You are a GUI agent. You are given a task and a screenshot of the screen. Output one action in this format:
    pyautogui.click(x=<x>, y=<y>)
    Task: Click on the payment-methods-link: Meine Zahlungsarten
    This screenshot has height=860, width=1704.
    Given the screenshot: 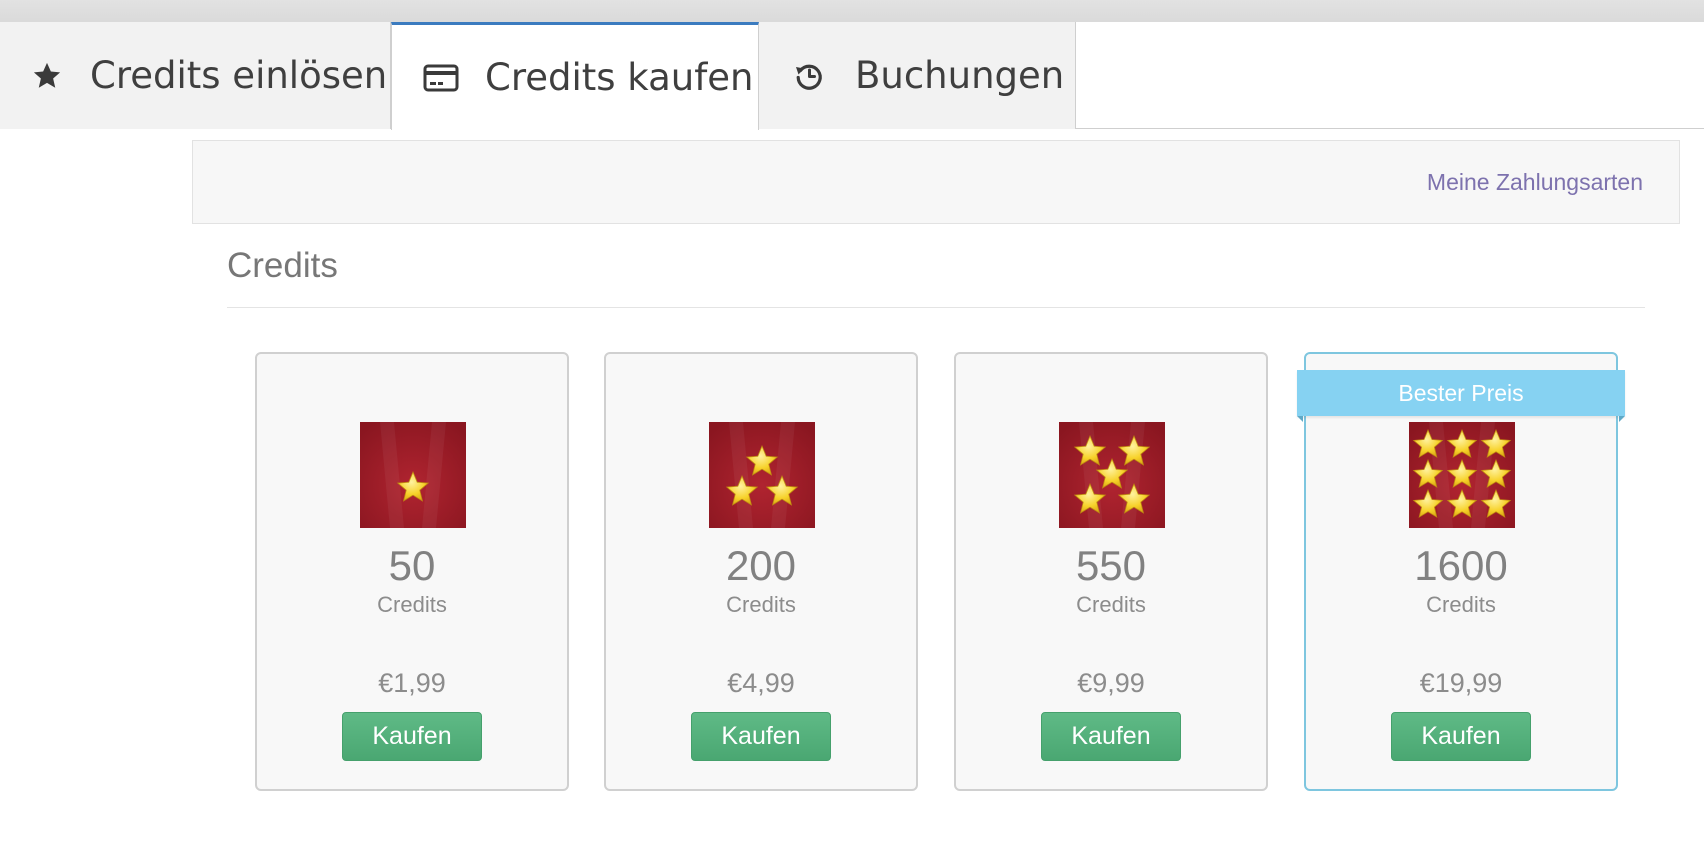 What is the action you would take?
    pyautogui.click(x=1535, y=182)
    